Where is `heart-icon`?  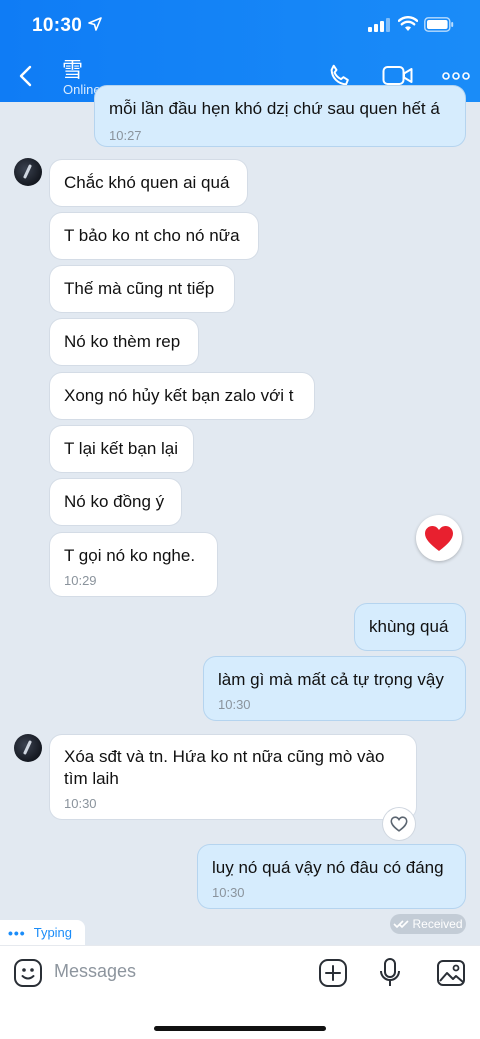 heart-icon is located at coordinates (439, 538).